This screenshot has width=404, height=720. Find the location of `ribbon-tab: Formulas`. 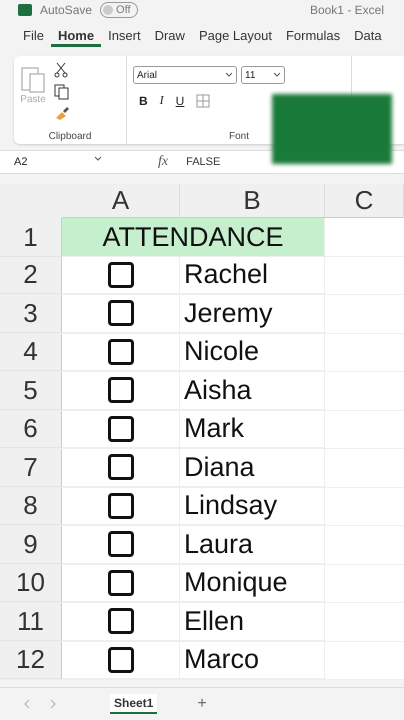

ribbon-tab: Formulas is located at coordinates (313, 35).